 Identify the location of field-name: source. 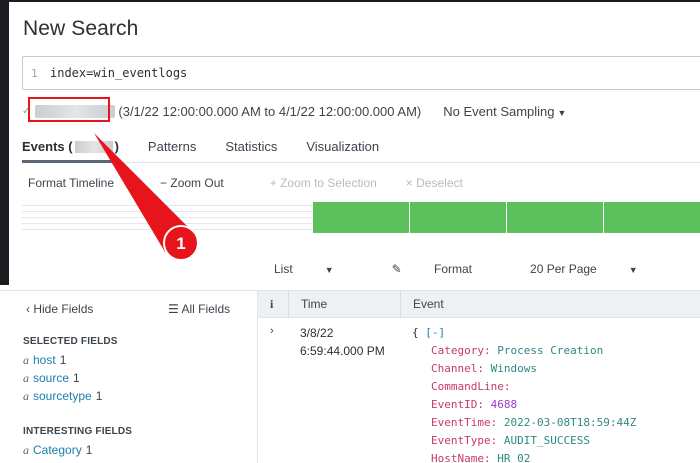
(51, 378).